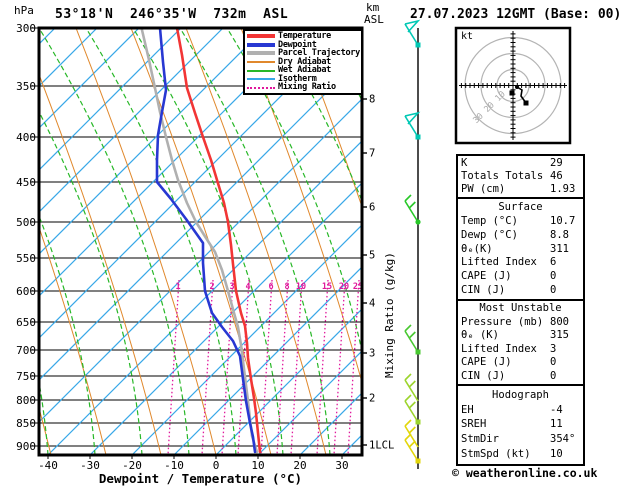  What do you see at coordinates (489, 220) in the screenshot?
I see `panel-row-label: Temp (°C)` at bounding box center [489, 220].